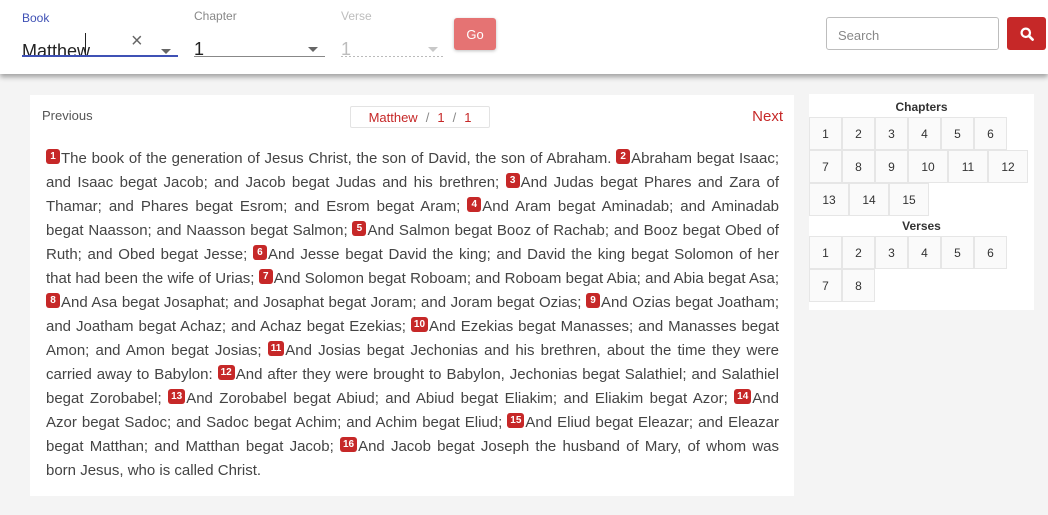  Describe the element at coordinates (265, 276) in the screenshot. I see `verse-number-badge: 7` at that location.